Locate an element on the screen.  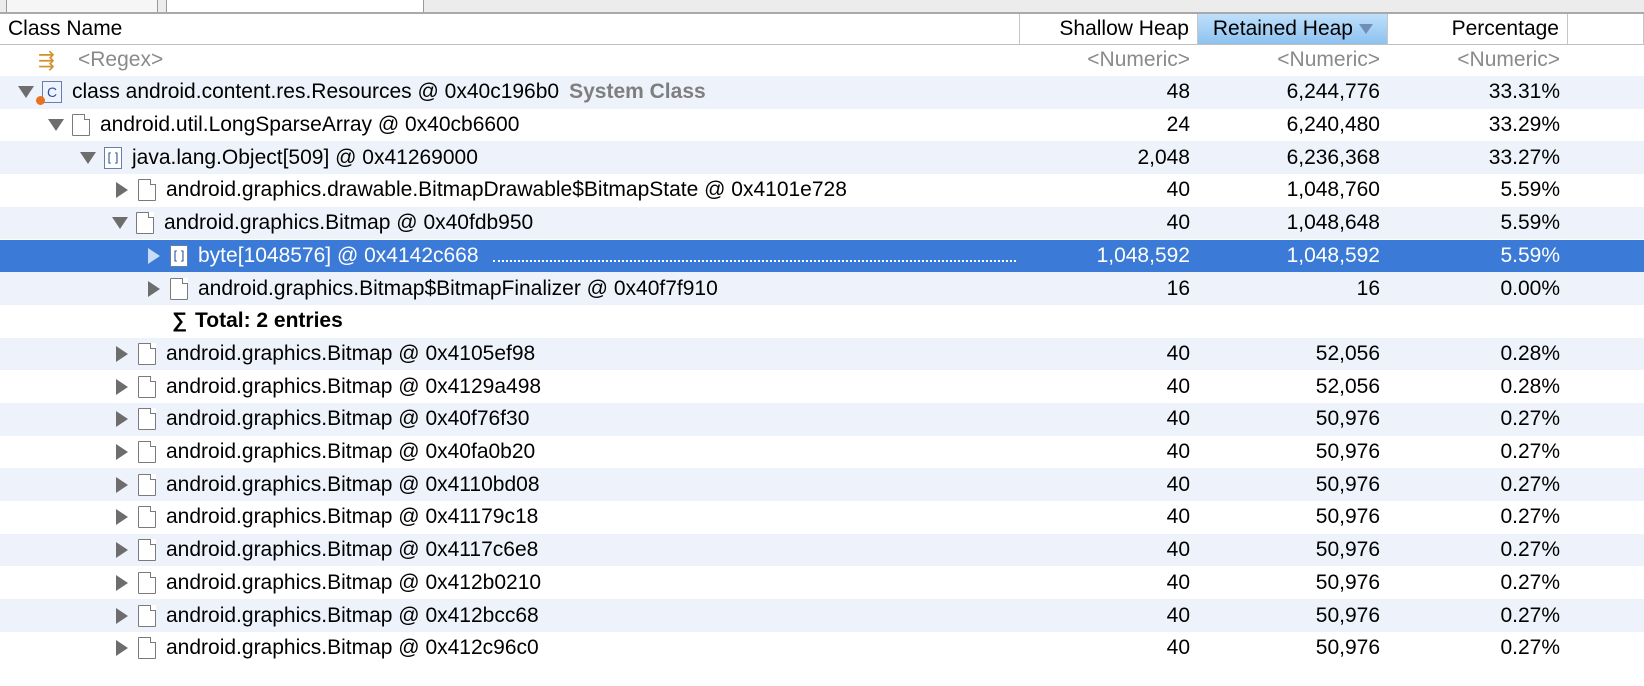
percentage-value: 33.27% is located at coordinates (1524, 157).